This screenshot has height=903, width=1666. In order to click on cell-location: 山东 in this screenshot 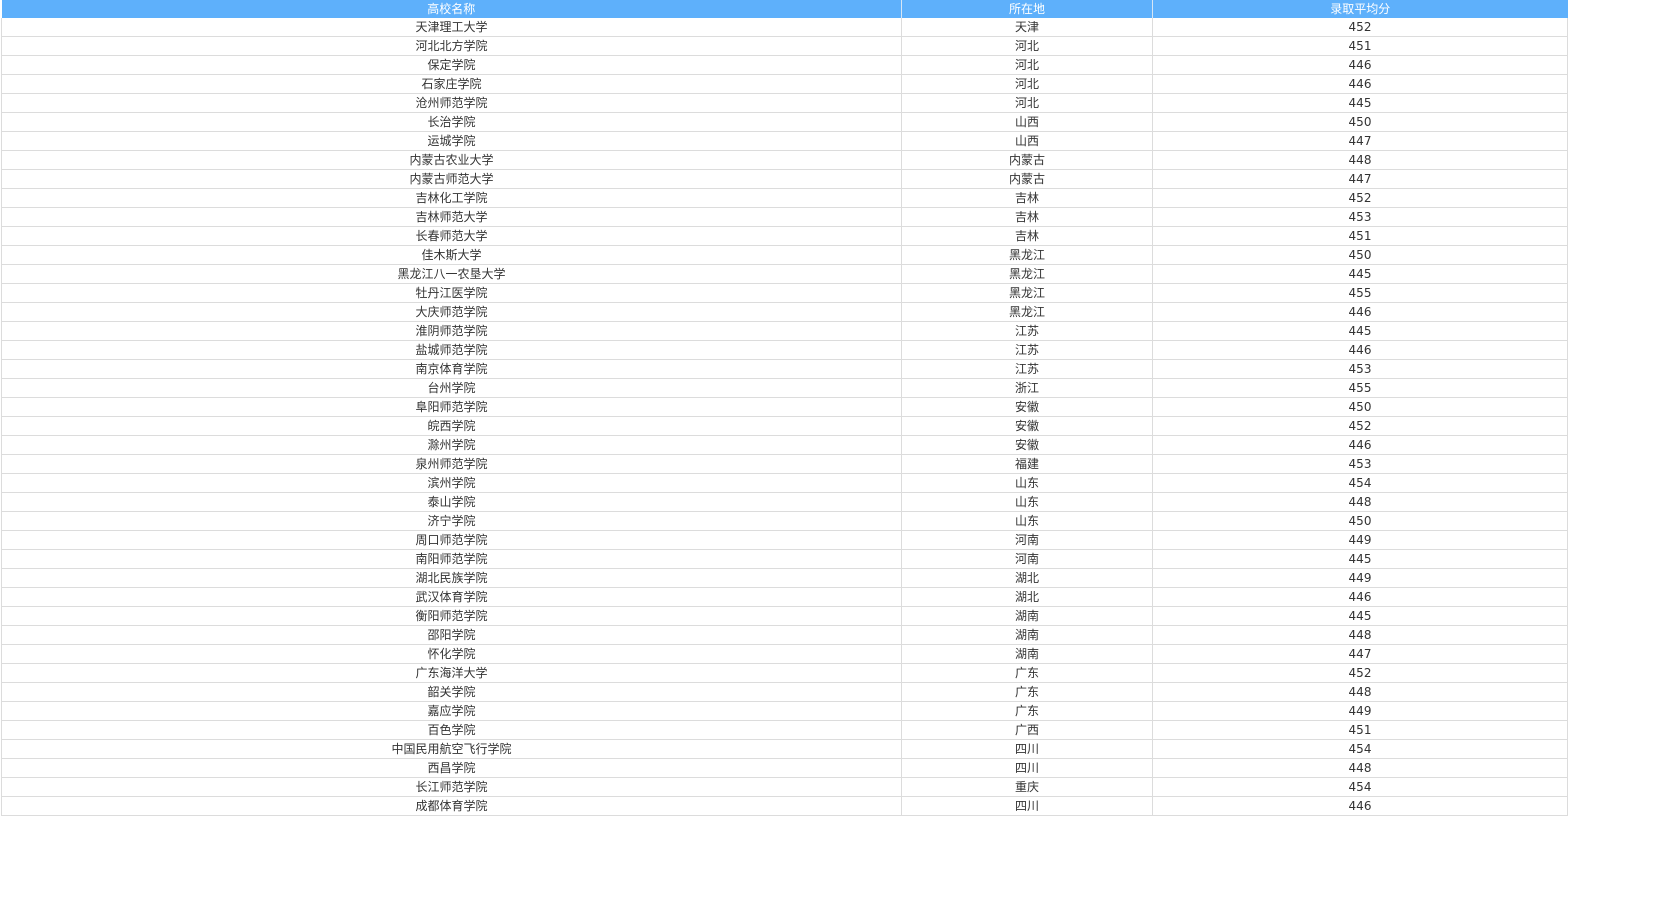, I will do `click(1027, 521)`.